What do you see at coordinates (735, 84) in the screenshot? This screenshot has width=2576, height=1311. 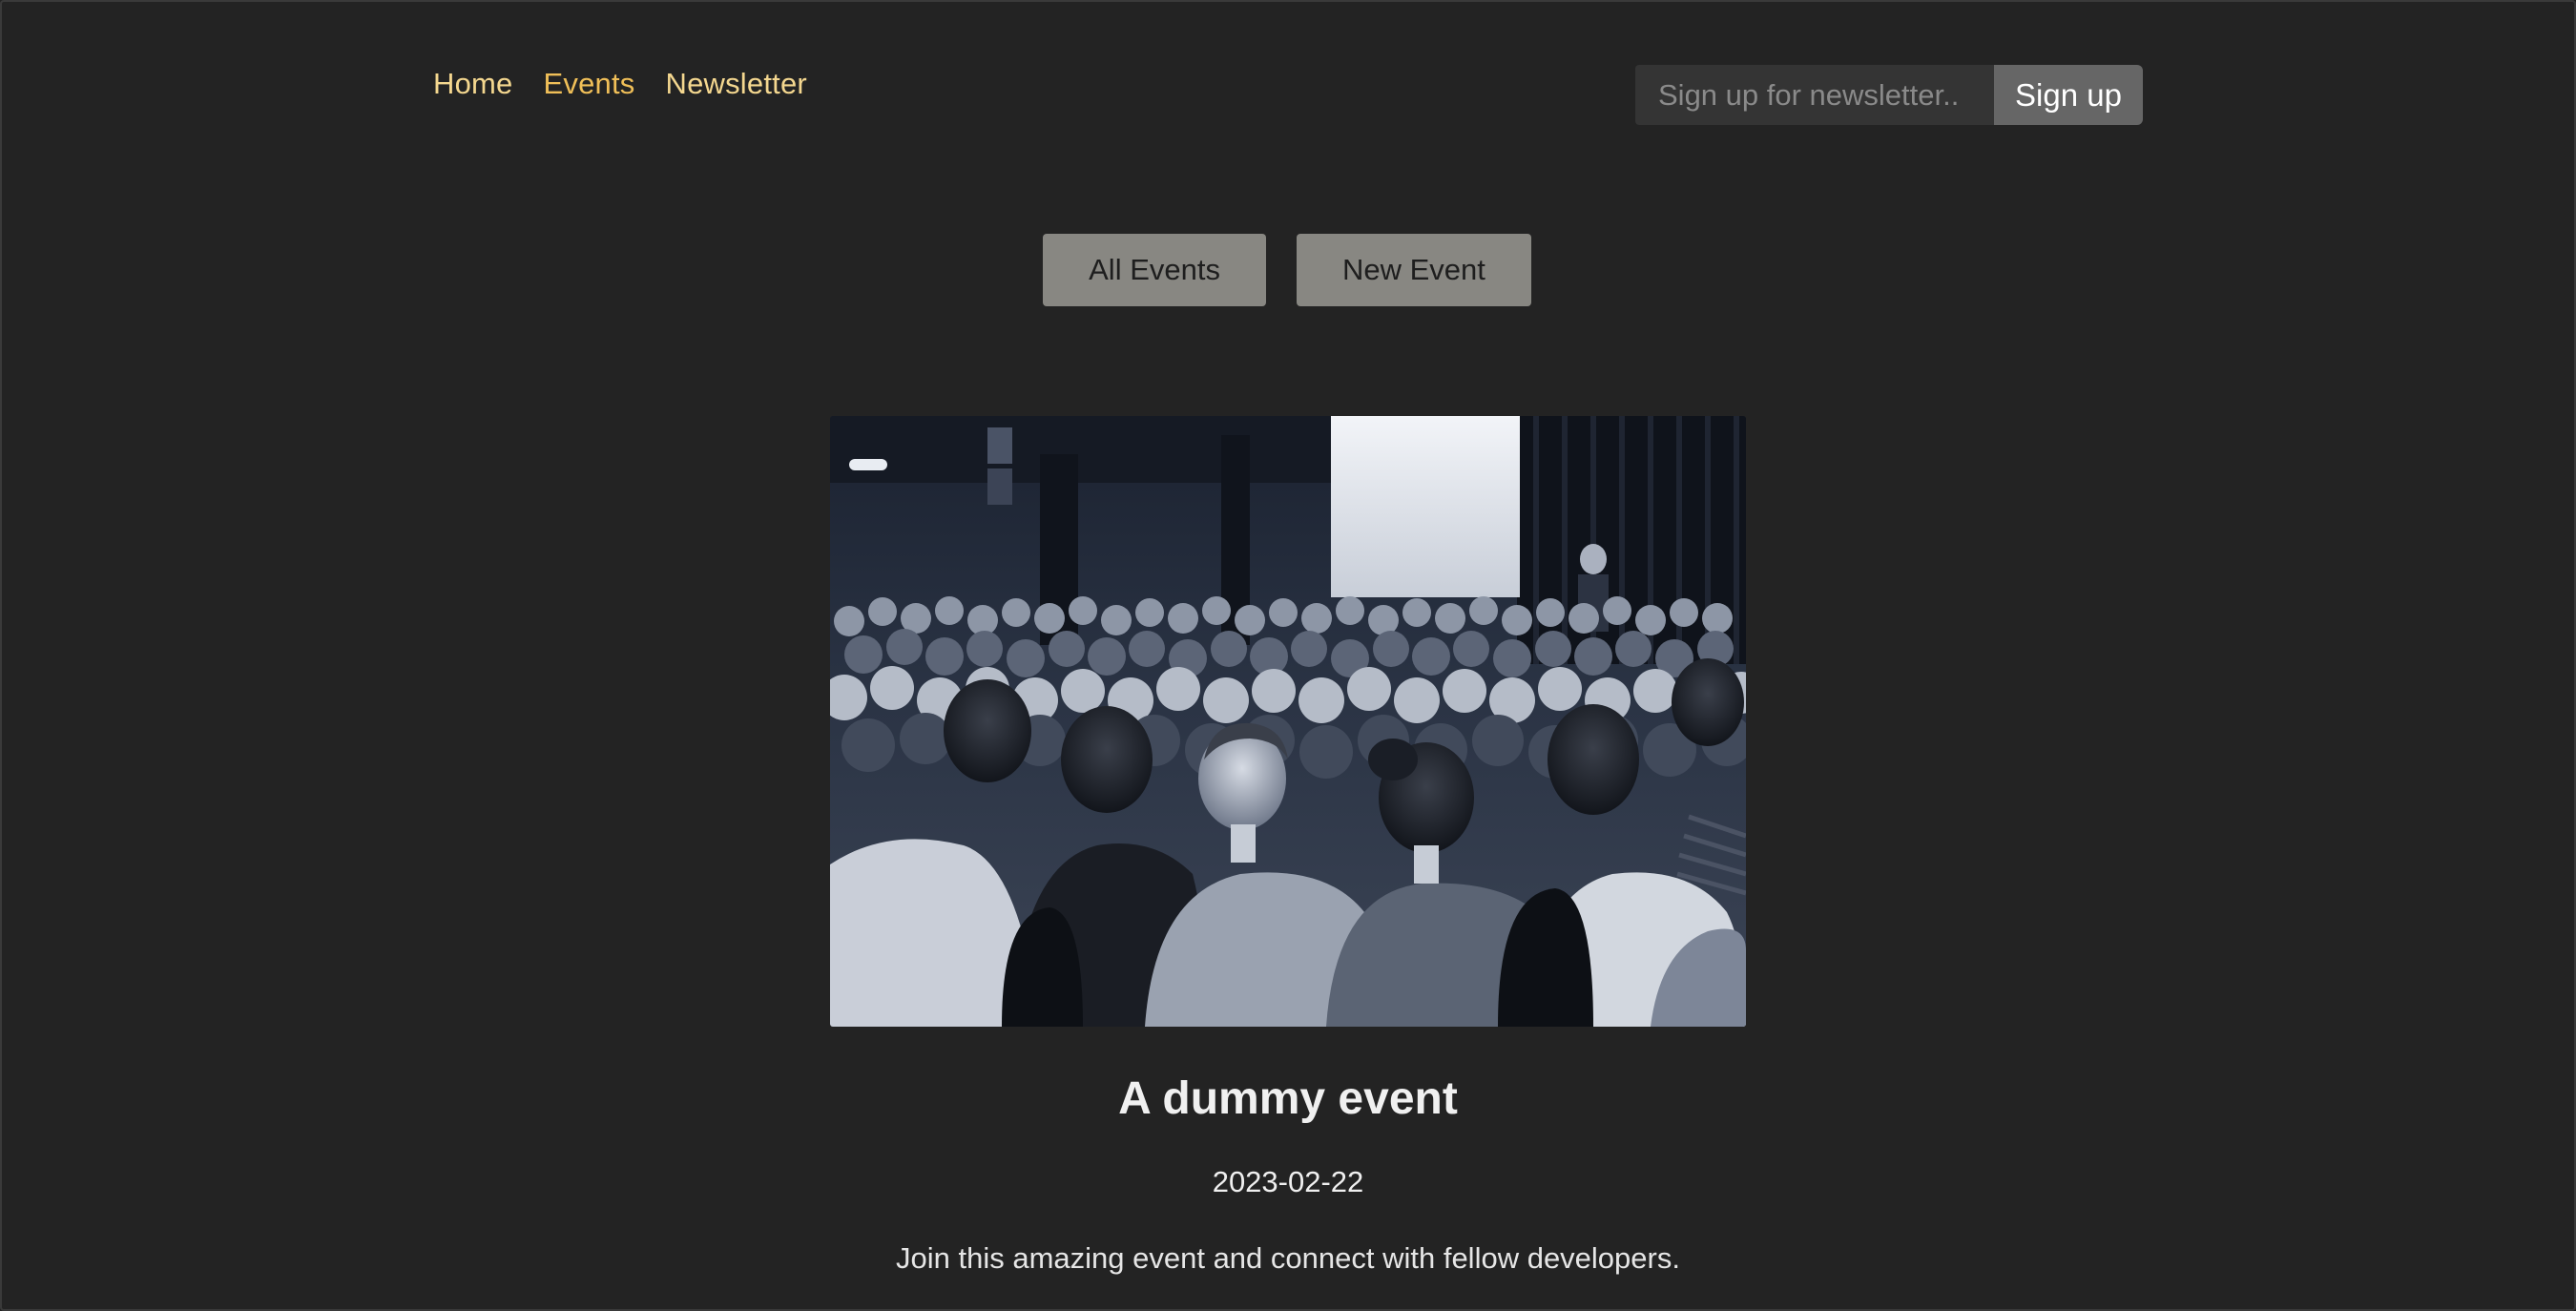 I see `nav-link-newsletter: Newsletter` at bounding box center [735, 84].